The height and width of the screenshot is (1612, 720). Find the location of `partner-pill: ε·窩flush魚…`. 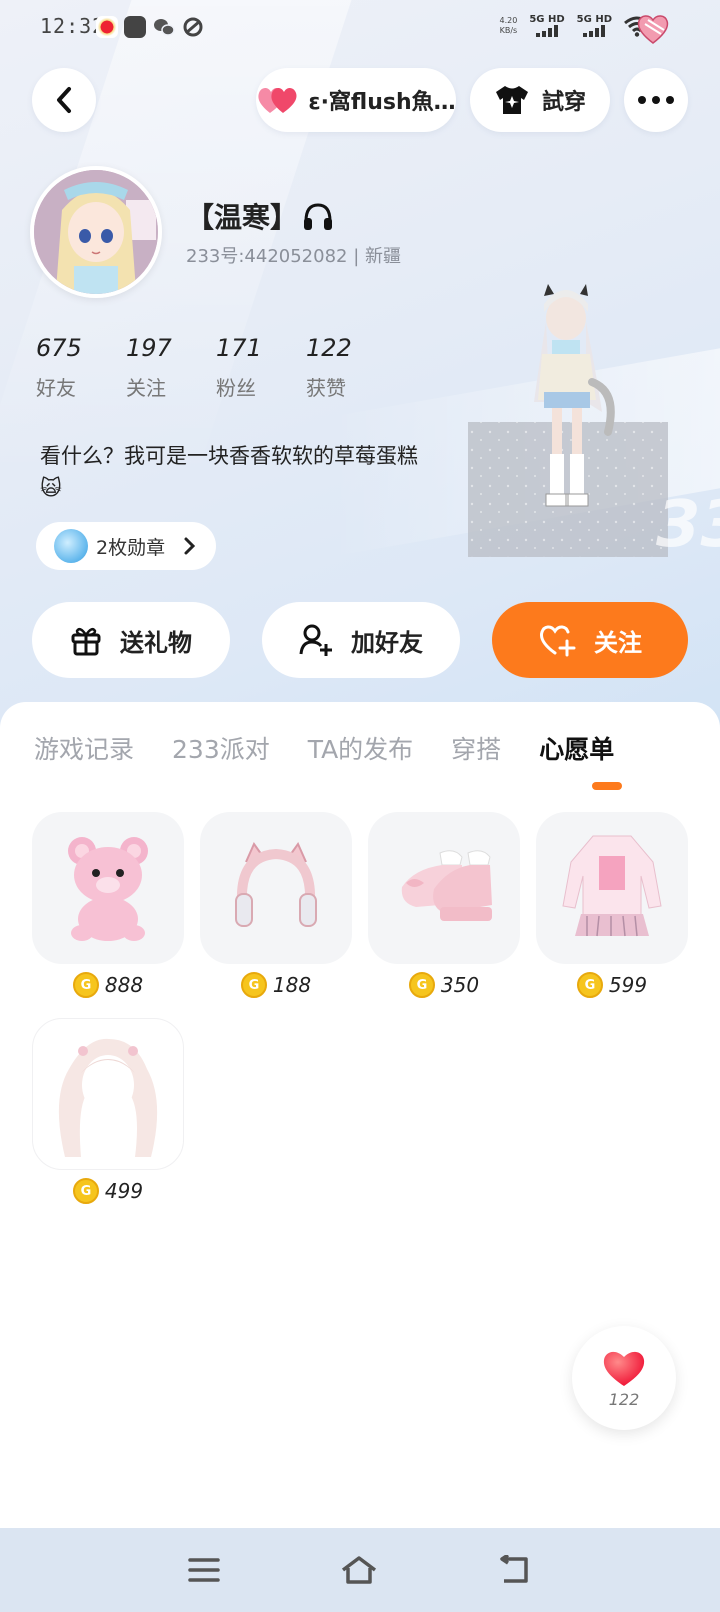

partner-pill: ε·窩flush魚… is located at coordinates (356, 100).